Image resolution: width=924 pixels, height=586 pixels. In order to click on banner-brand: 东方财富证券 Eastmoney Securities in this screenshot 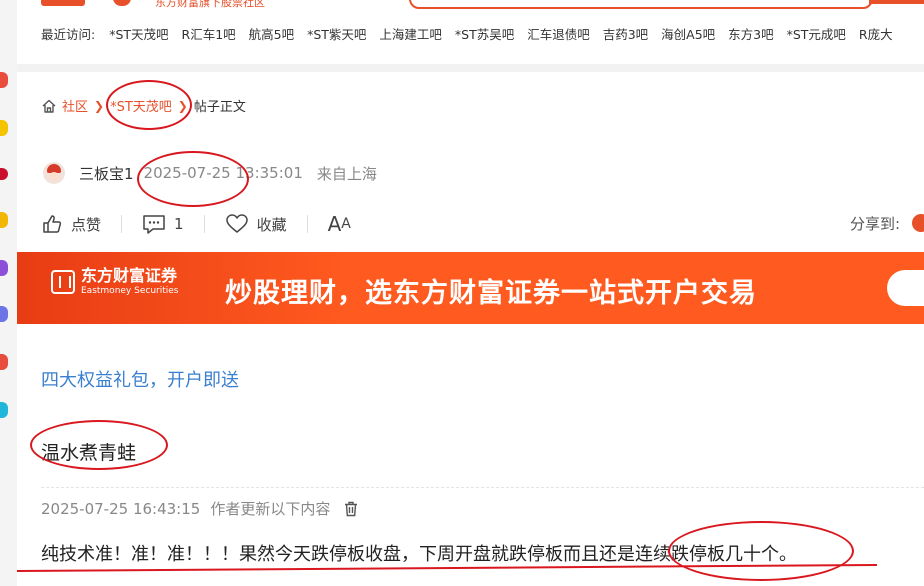, I will do `click(114, 282)`.